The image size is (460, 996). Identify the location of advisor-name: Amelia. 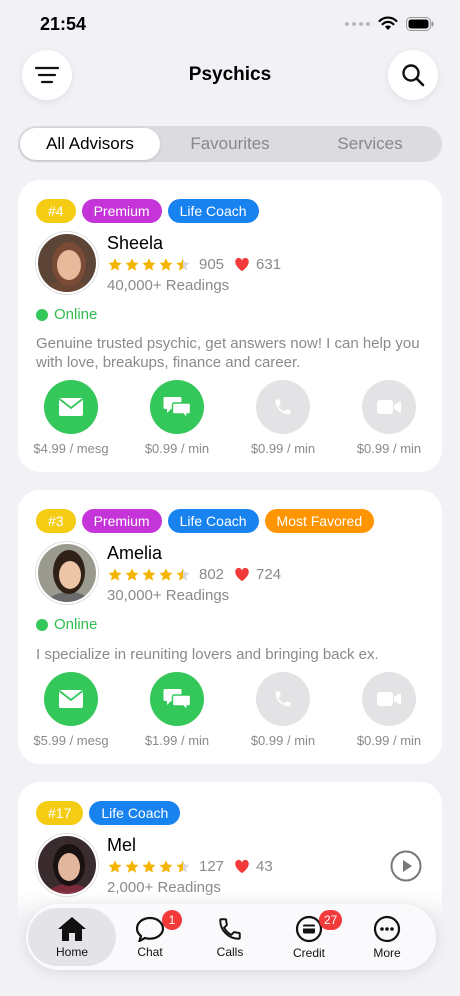
(134, 553).